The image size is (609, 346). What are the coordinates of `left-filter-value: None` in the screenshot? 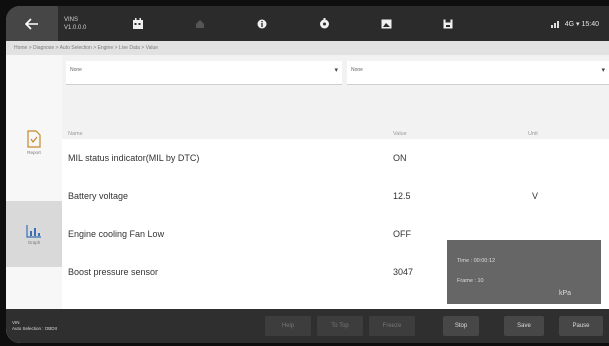 It's located at (76, 70).